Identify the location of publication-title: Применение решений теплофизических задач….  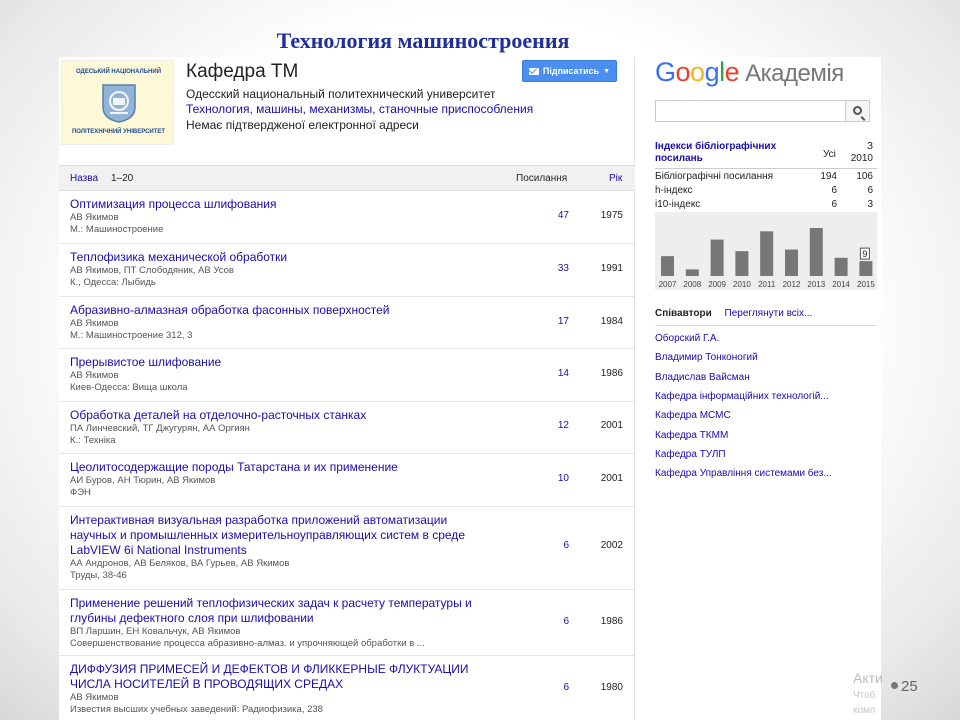
(280, 623).